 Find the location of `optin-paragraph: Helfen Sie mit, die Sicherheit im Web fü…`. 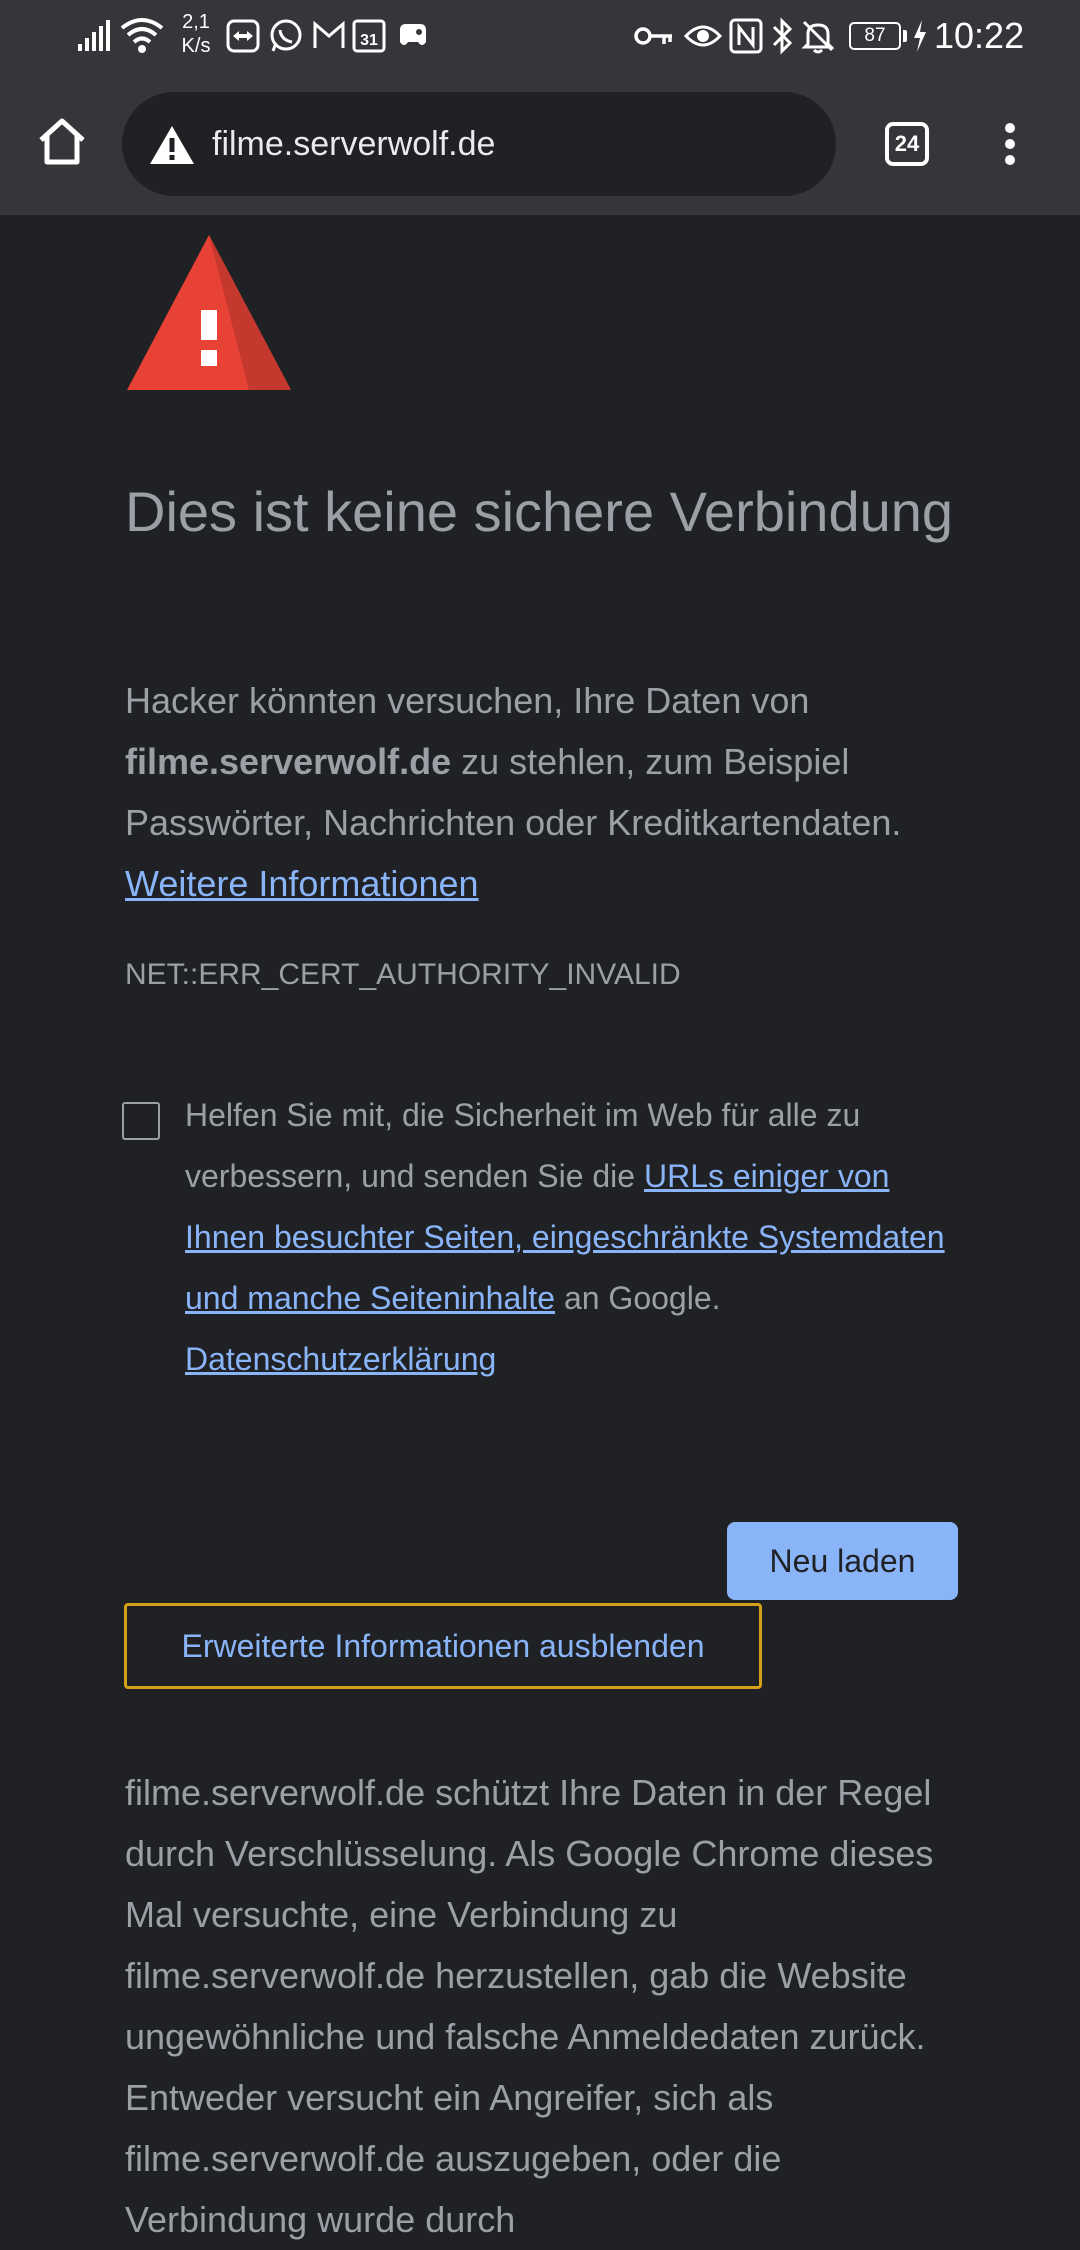

optin-paragraph: Helfen Sie mit, die Sicherheit im Web fü… is located at coordinates (575, 1237).